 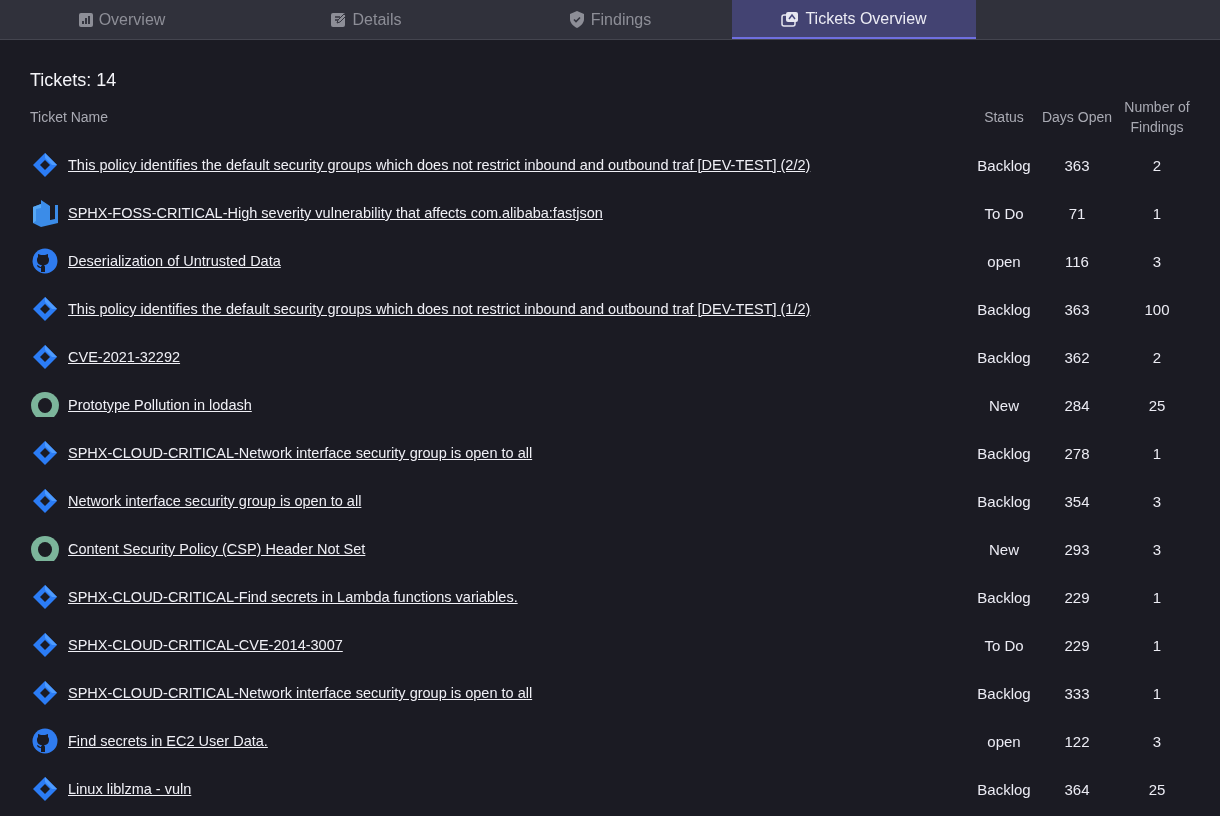 What do you see at coordinates (439, 309) in the screenshot?
I see `ticket-link: This policy identifies the default security groups which does not restrict inbound and outbound traf [DEV-TEST] (1/2)` at bounding box center [439, 309].